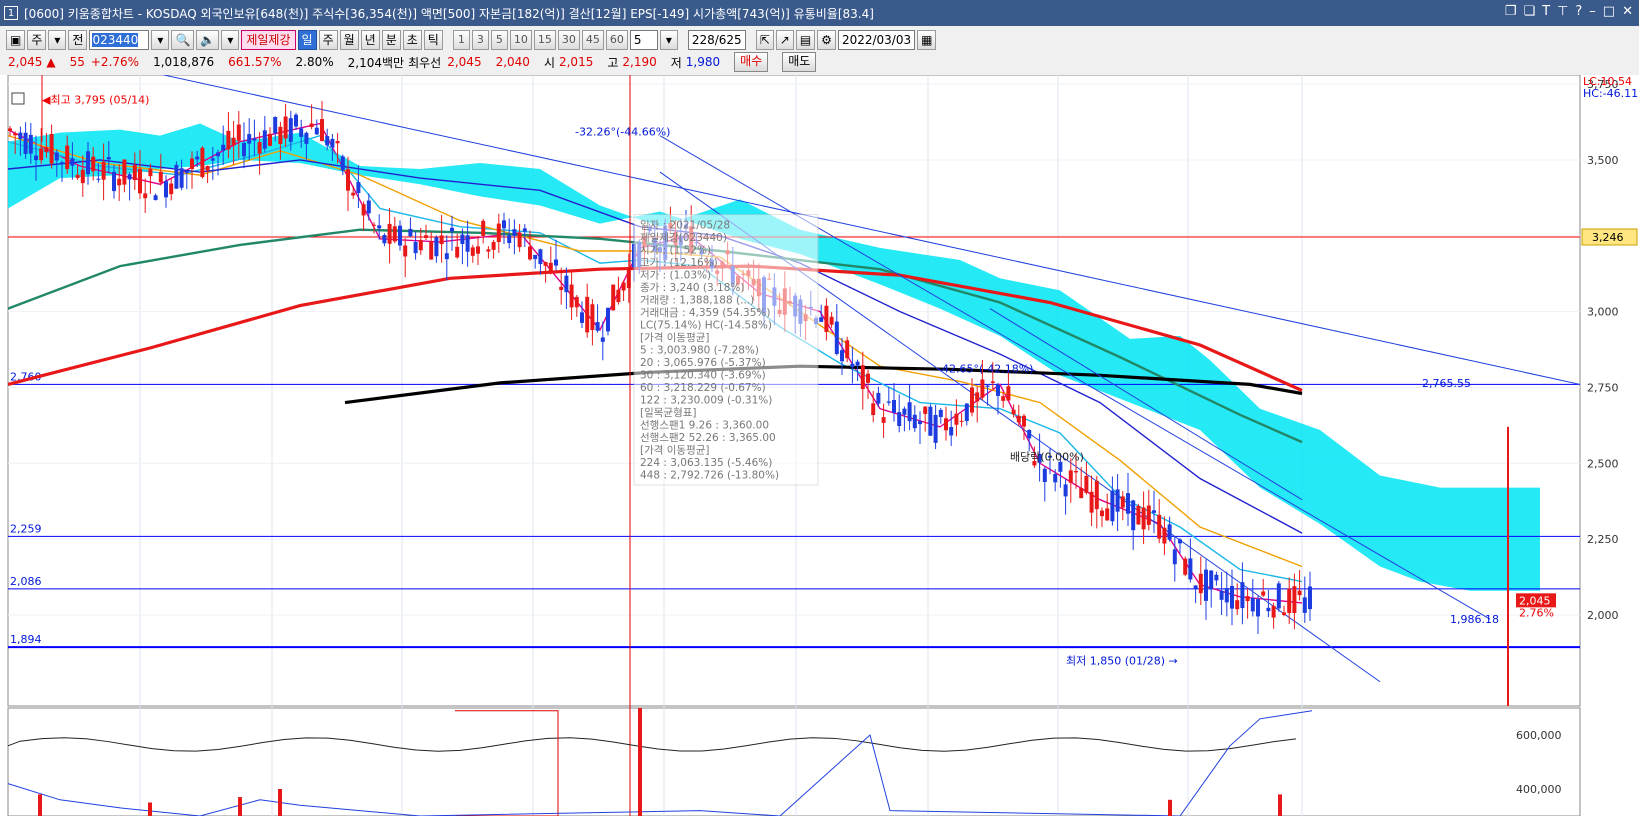 This screenshot has height=816, width=1639. What do you see at coordinates (643, 40) in the screenshot?
I see `interval-input: 5` at bounding box center [643, 40].